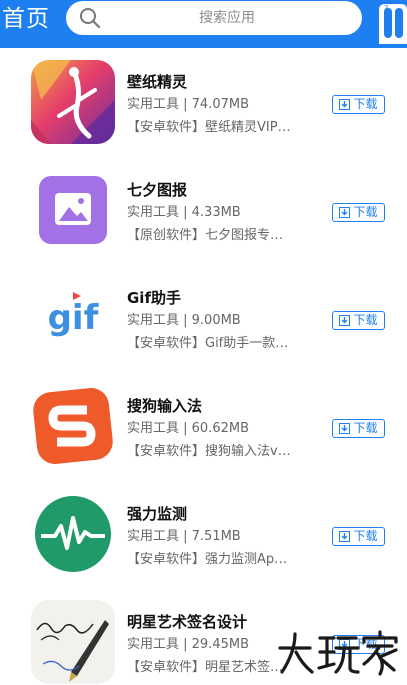  I want to click on search-input: 搜索应用, so click(214, 18).